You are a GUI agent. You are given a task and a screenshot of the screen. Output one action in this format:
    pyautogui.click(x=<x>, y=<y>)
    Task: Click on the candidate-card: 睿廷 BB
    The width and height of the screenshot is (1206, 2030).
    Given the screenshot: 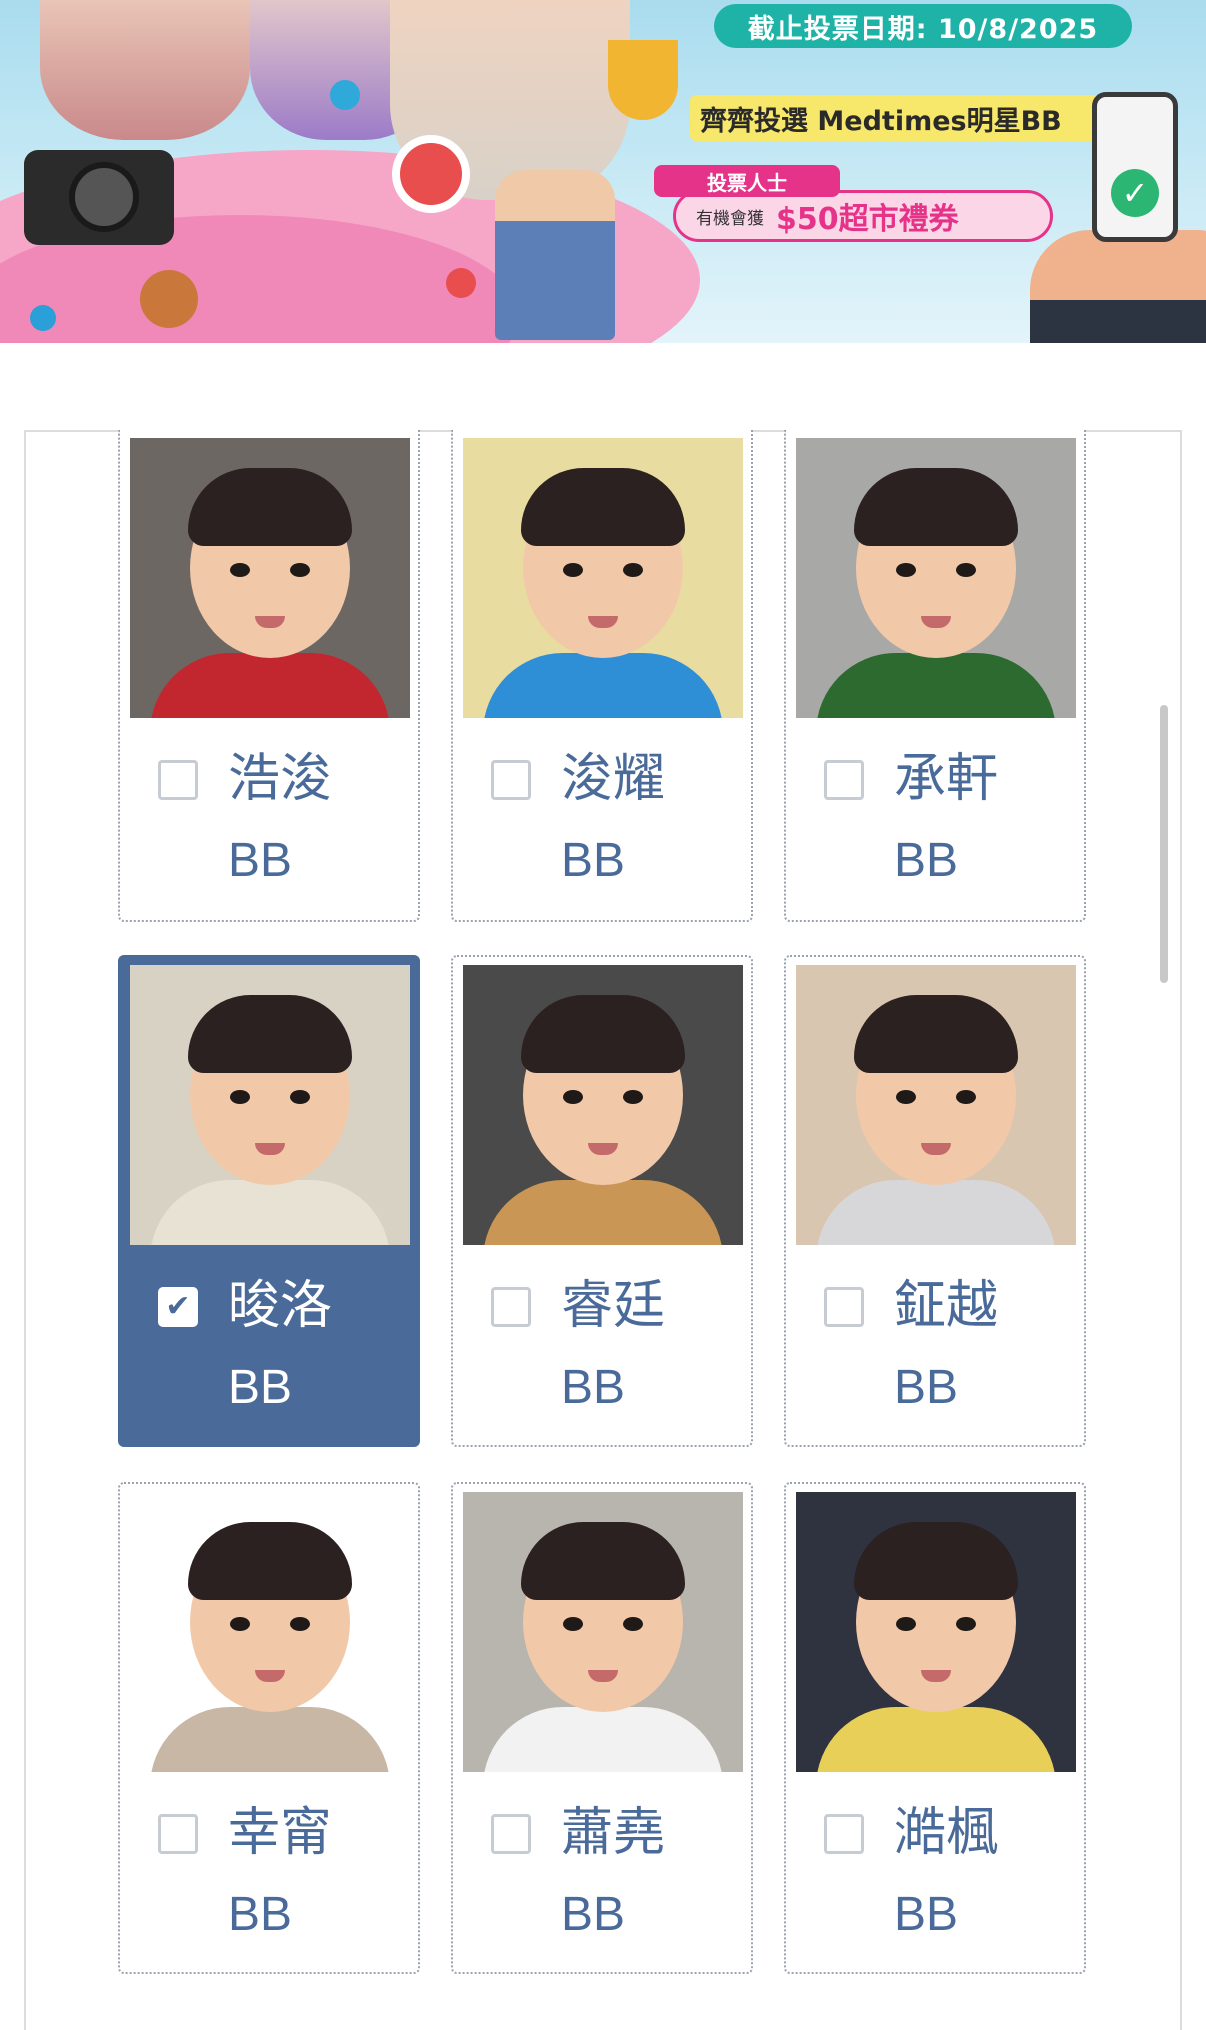 What is the action you would take?
    pyautogui.click(x=602, y=1201)
    